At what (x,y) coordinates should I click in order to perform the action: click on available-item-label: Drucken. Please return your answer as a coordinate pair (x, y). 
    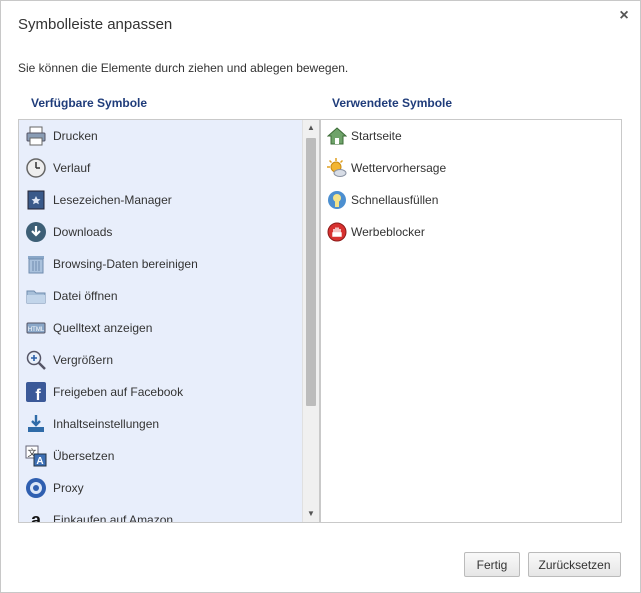
    Looking at the image, I should click on (75, 136).